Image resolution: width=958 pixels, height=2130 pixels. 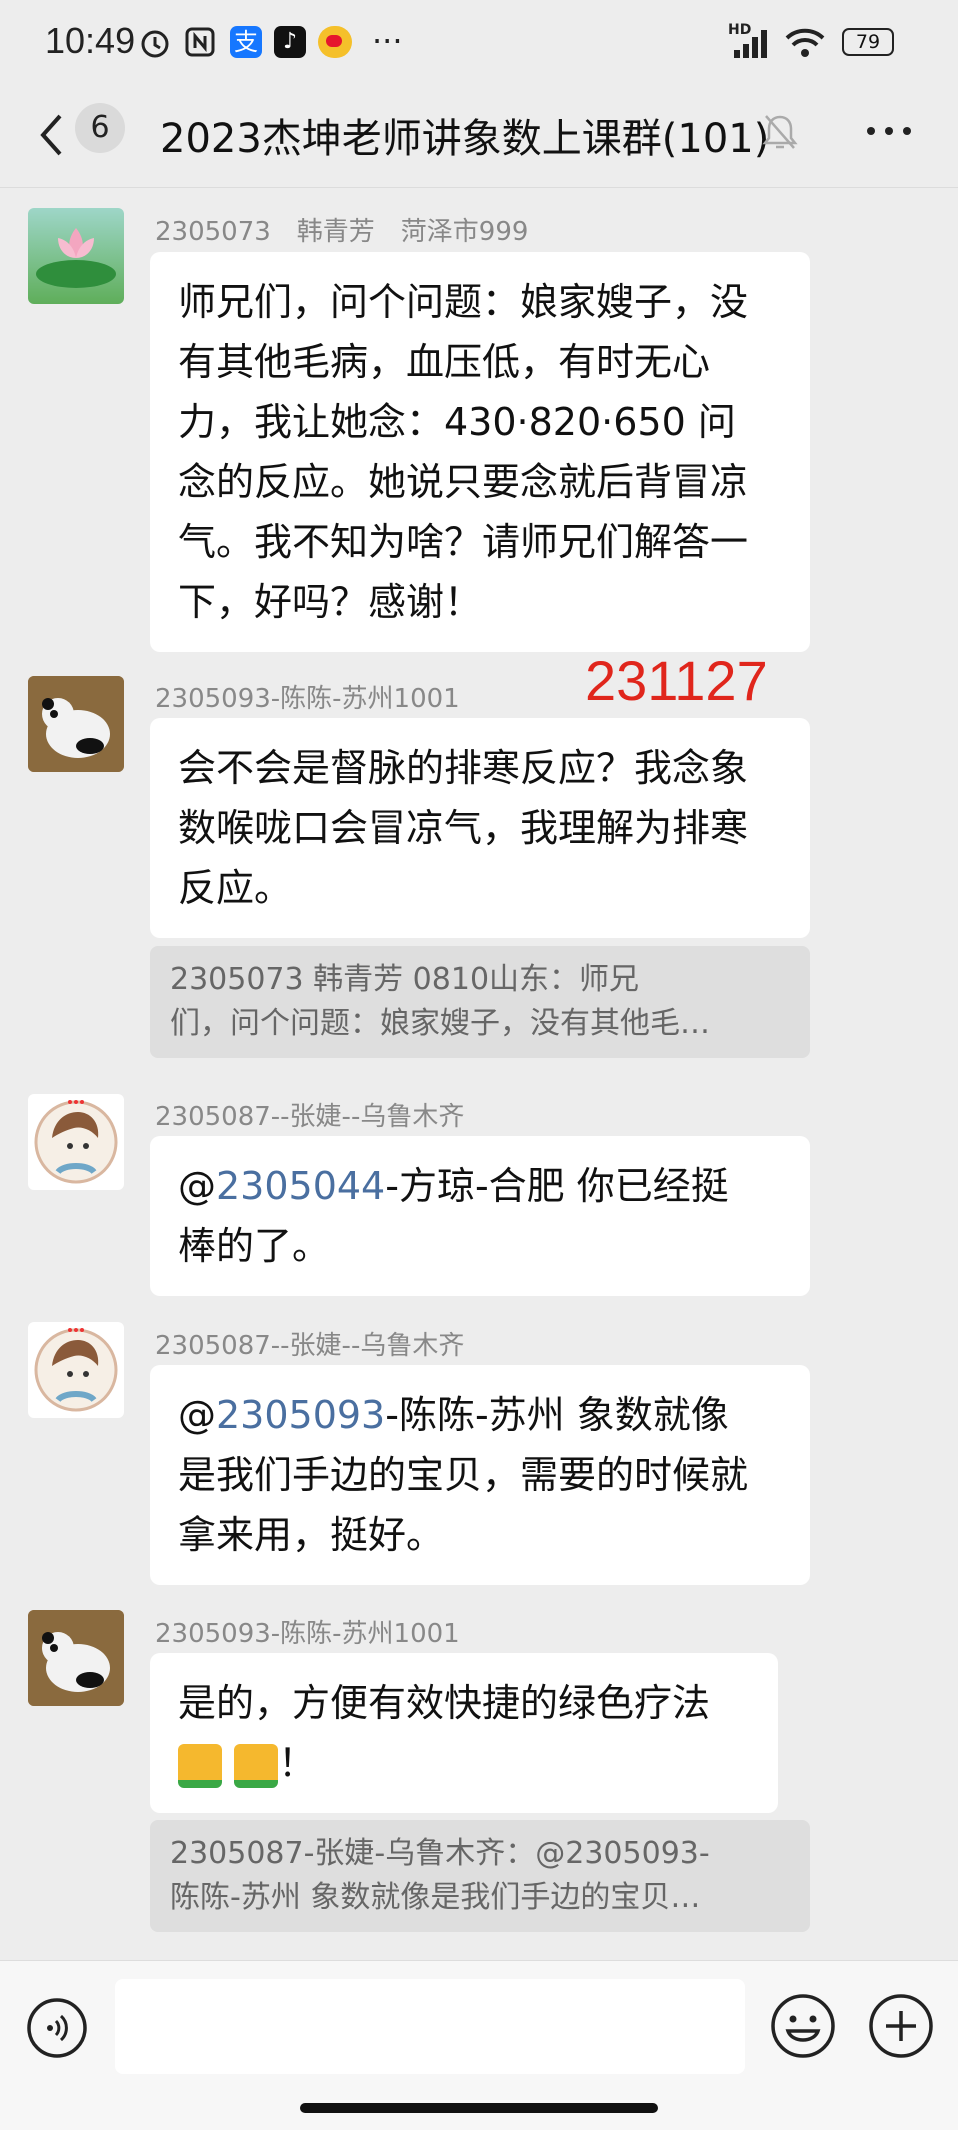 I want to click on home-indicator, so click(x=479, y=2108).